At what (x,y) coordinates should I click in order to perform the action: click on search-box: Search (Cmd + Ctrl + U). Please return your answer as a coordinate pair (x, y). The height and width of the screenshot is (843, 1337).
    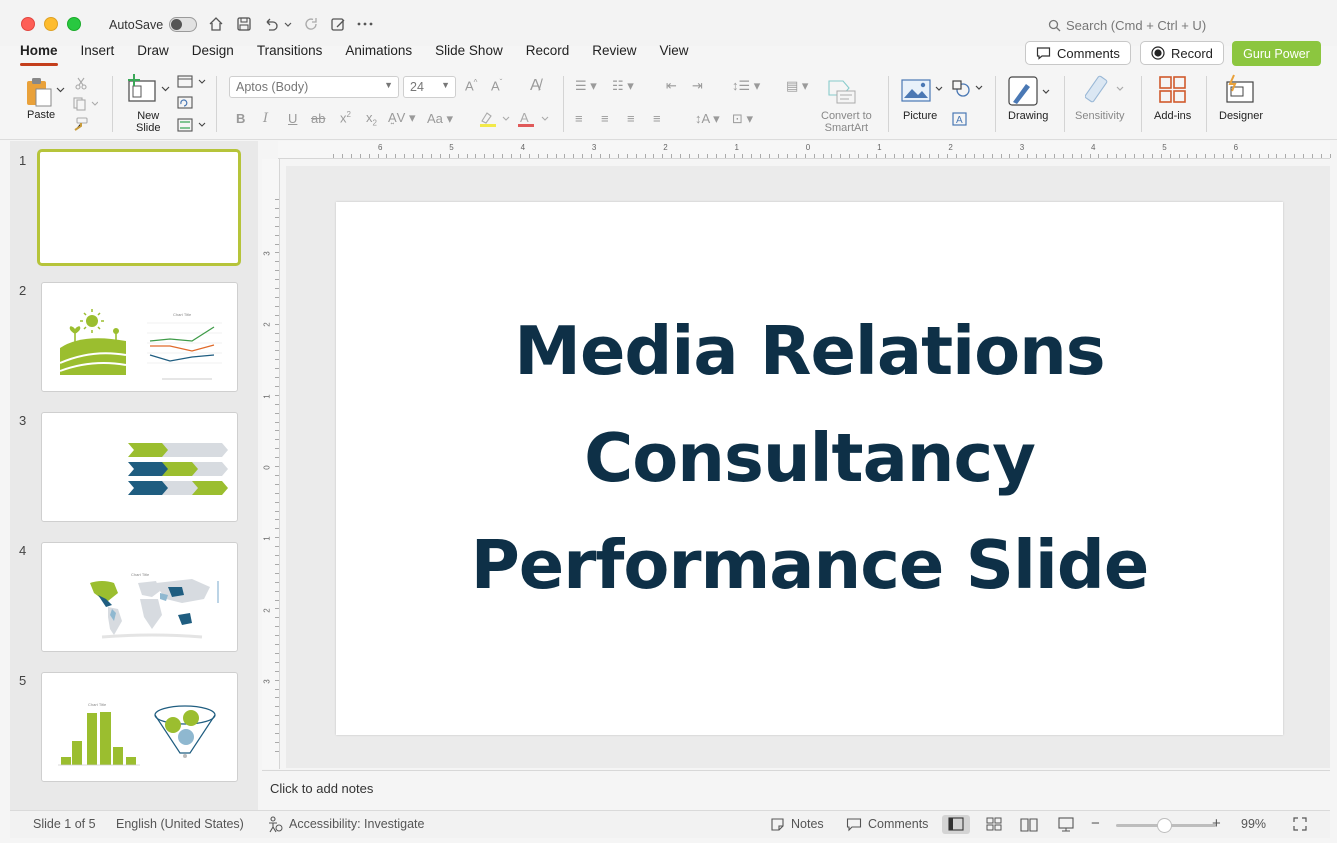
    Looking at the image, I should click on (1127, 25).